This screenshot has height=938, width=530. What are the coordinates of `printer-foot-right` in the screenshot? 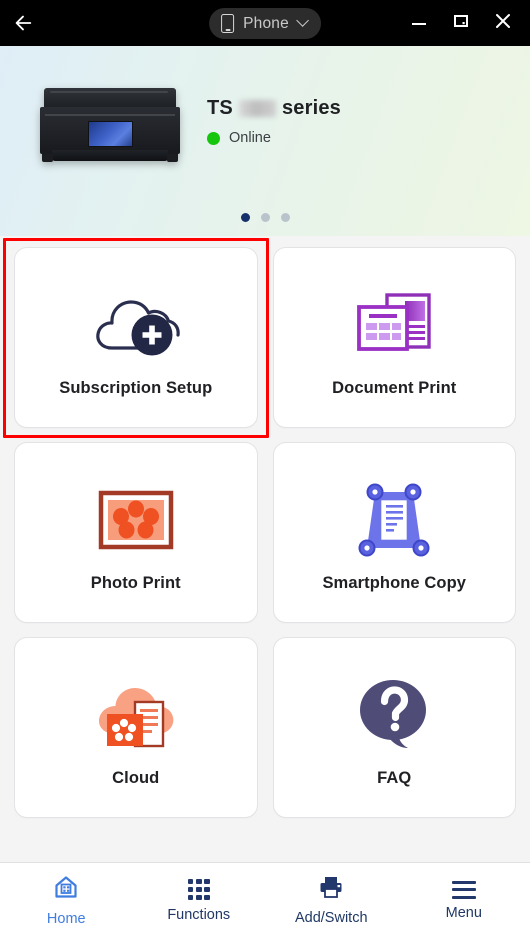 It's located at (172, 158).